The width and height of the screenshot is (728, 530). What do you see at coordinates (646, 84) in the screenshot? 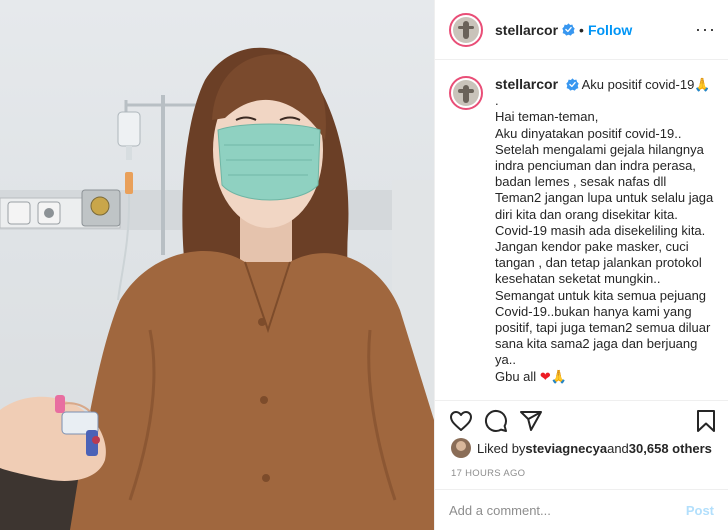
I see `caption-title: Aku positif covid-19🙏` at bounding box center [646, 84].